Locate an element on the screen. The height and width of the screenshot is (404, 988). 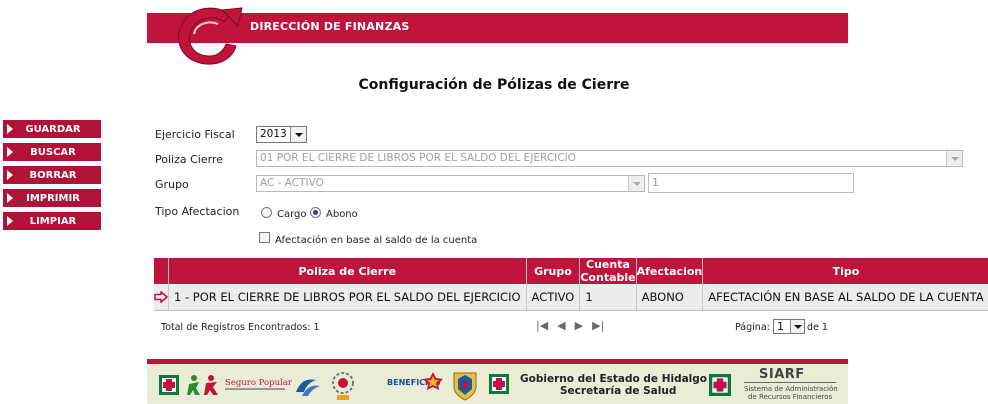
seguro-popular-text: Seguro Popular is located at coordinates (258, 383).